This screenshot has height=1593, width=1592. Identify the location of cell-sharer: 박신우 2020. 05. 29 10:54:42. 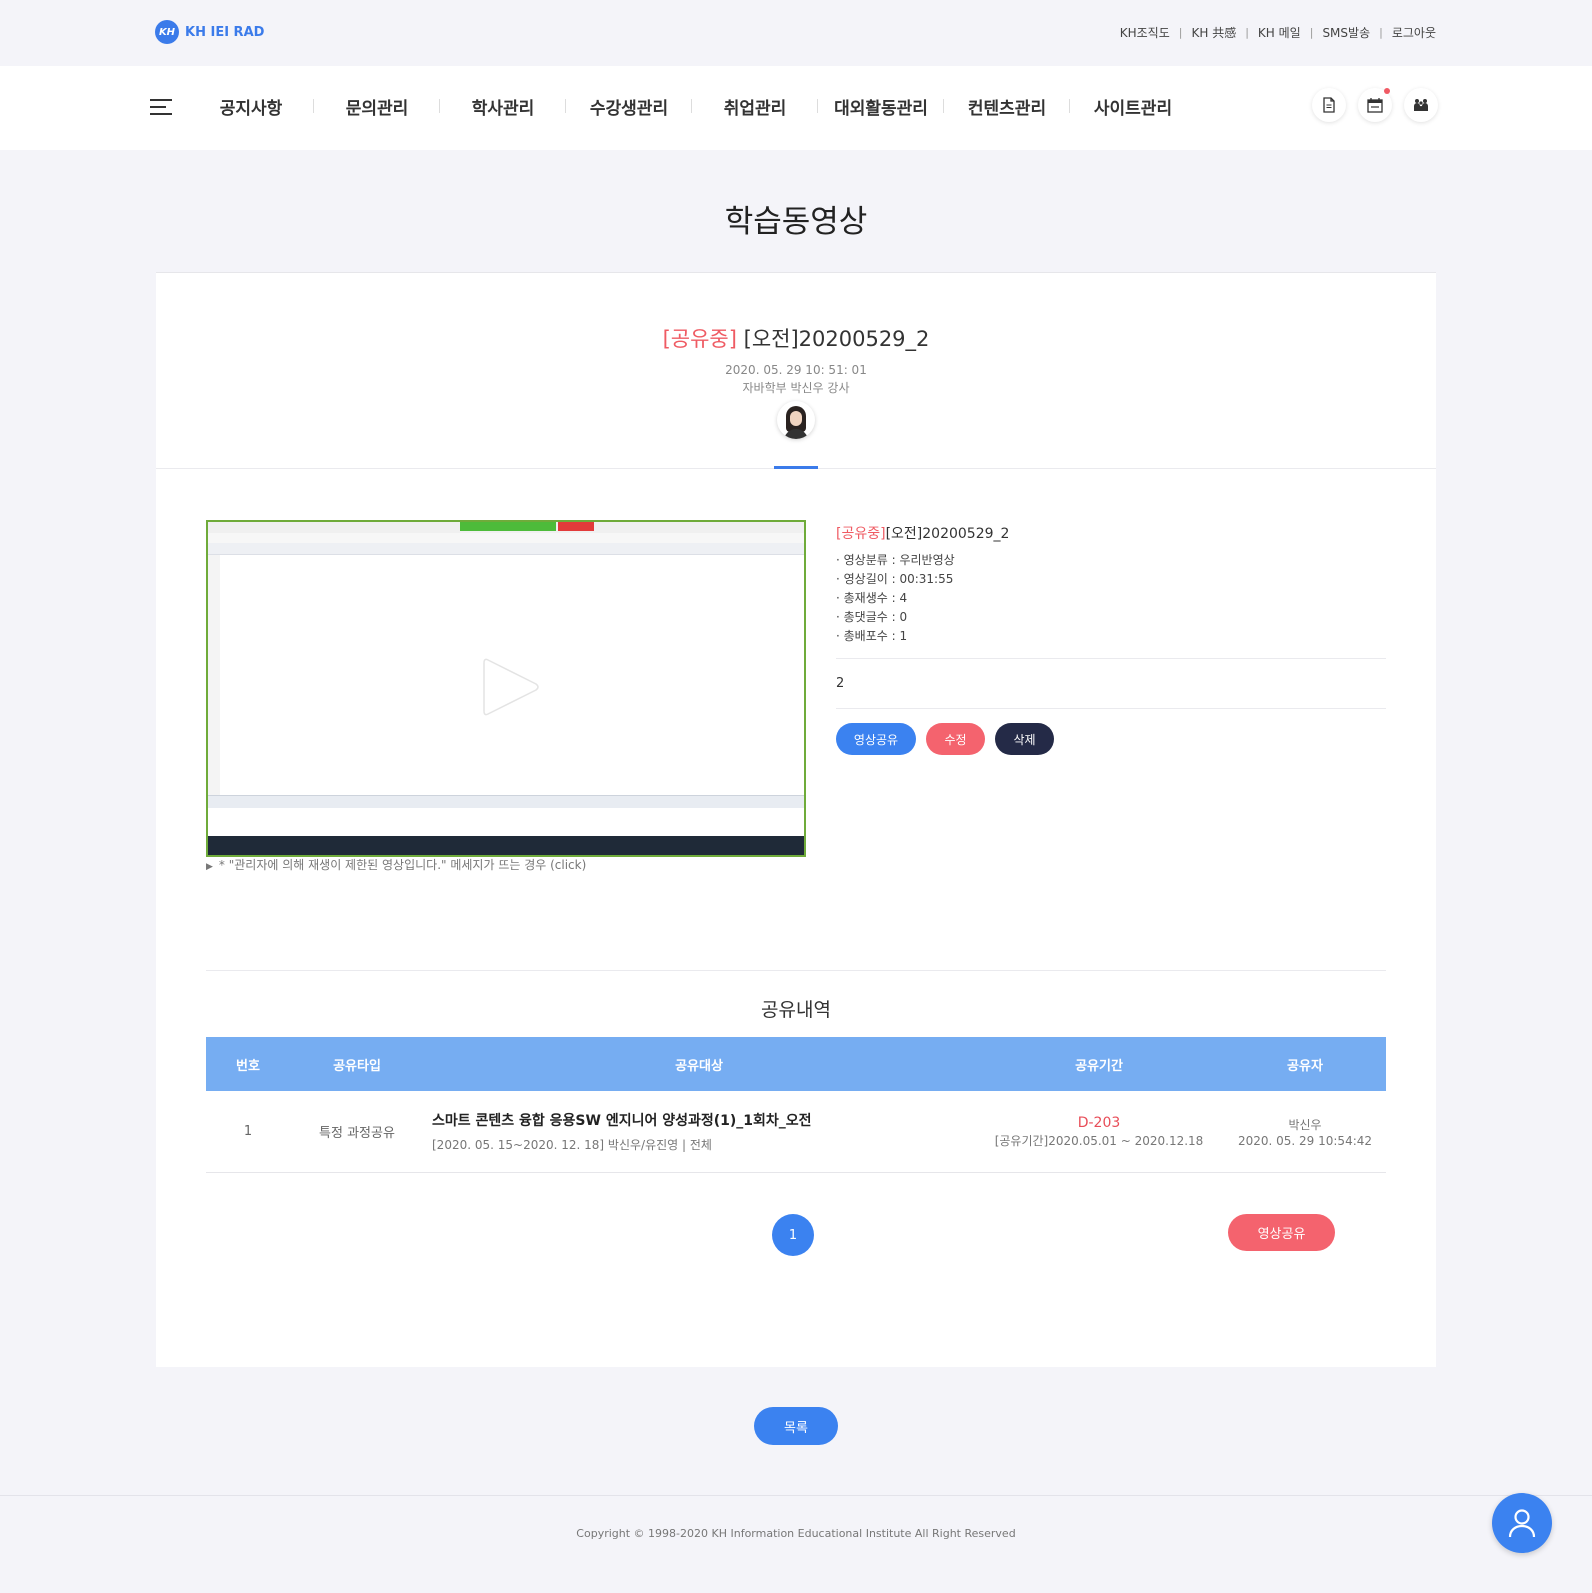
(1305, 1132).